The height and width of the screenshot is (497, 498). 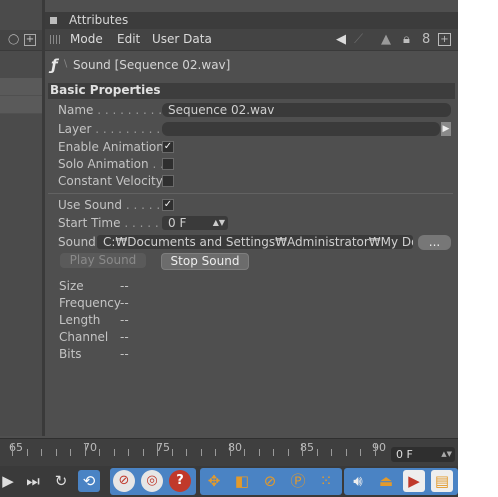 What do you see at coordinates (117, 129) in the screenshot?
I see `layer-label: Layer . . . . . . . . . . .` at bounding box center [117, 129].